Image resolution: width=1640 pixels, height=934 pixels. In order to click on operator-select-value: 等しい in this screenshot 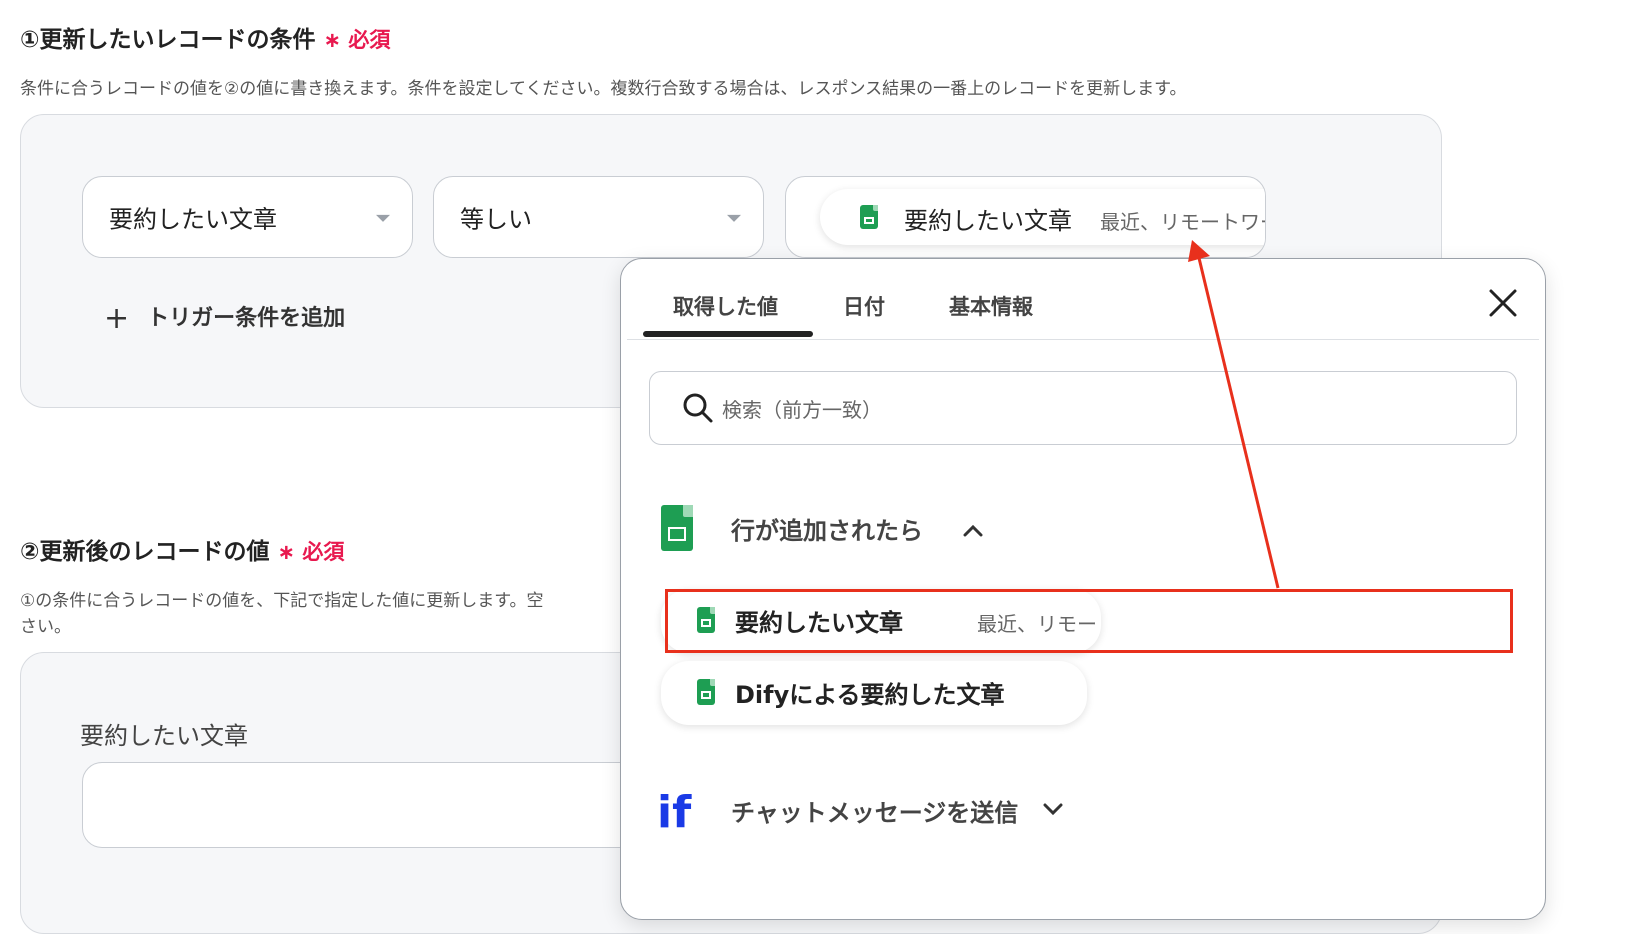, I will do `click(496, 219)`.